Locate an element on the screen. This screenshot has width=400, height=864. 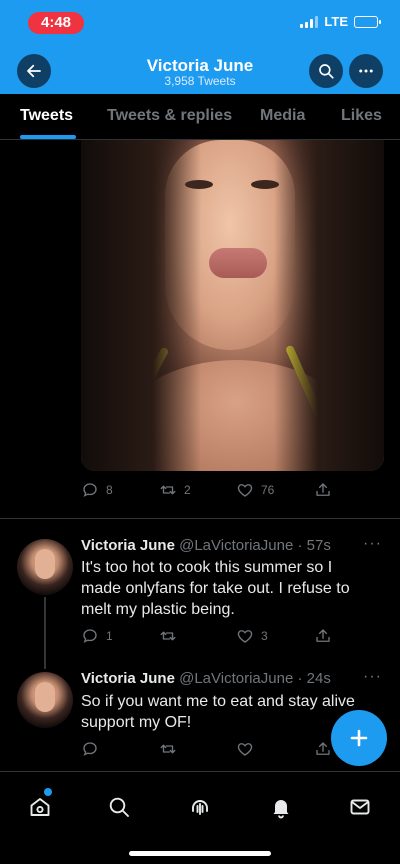
home-indicator is located at coordinates (200, 853).